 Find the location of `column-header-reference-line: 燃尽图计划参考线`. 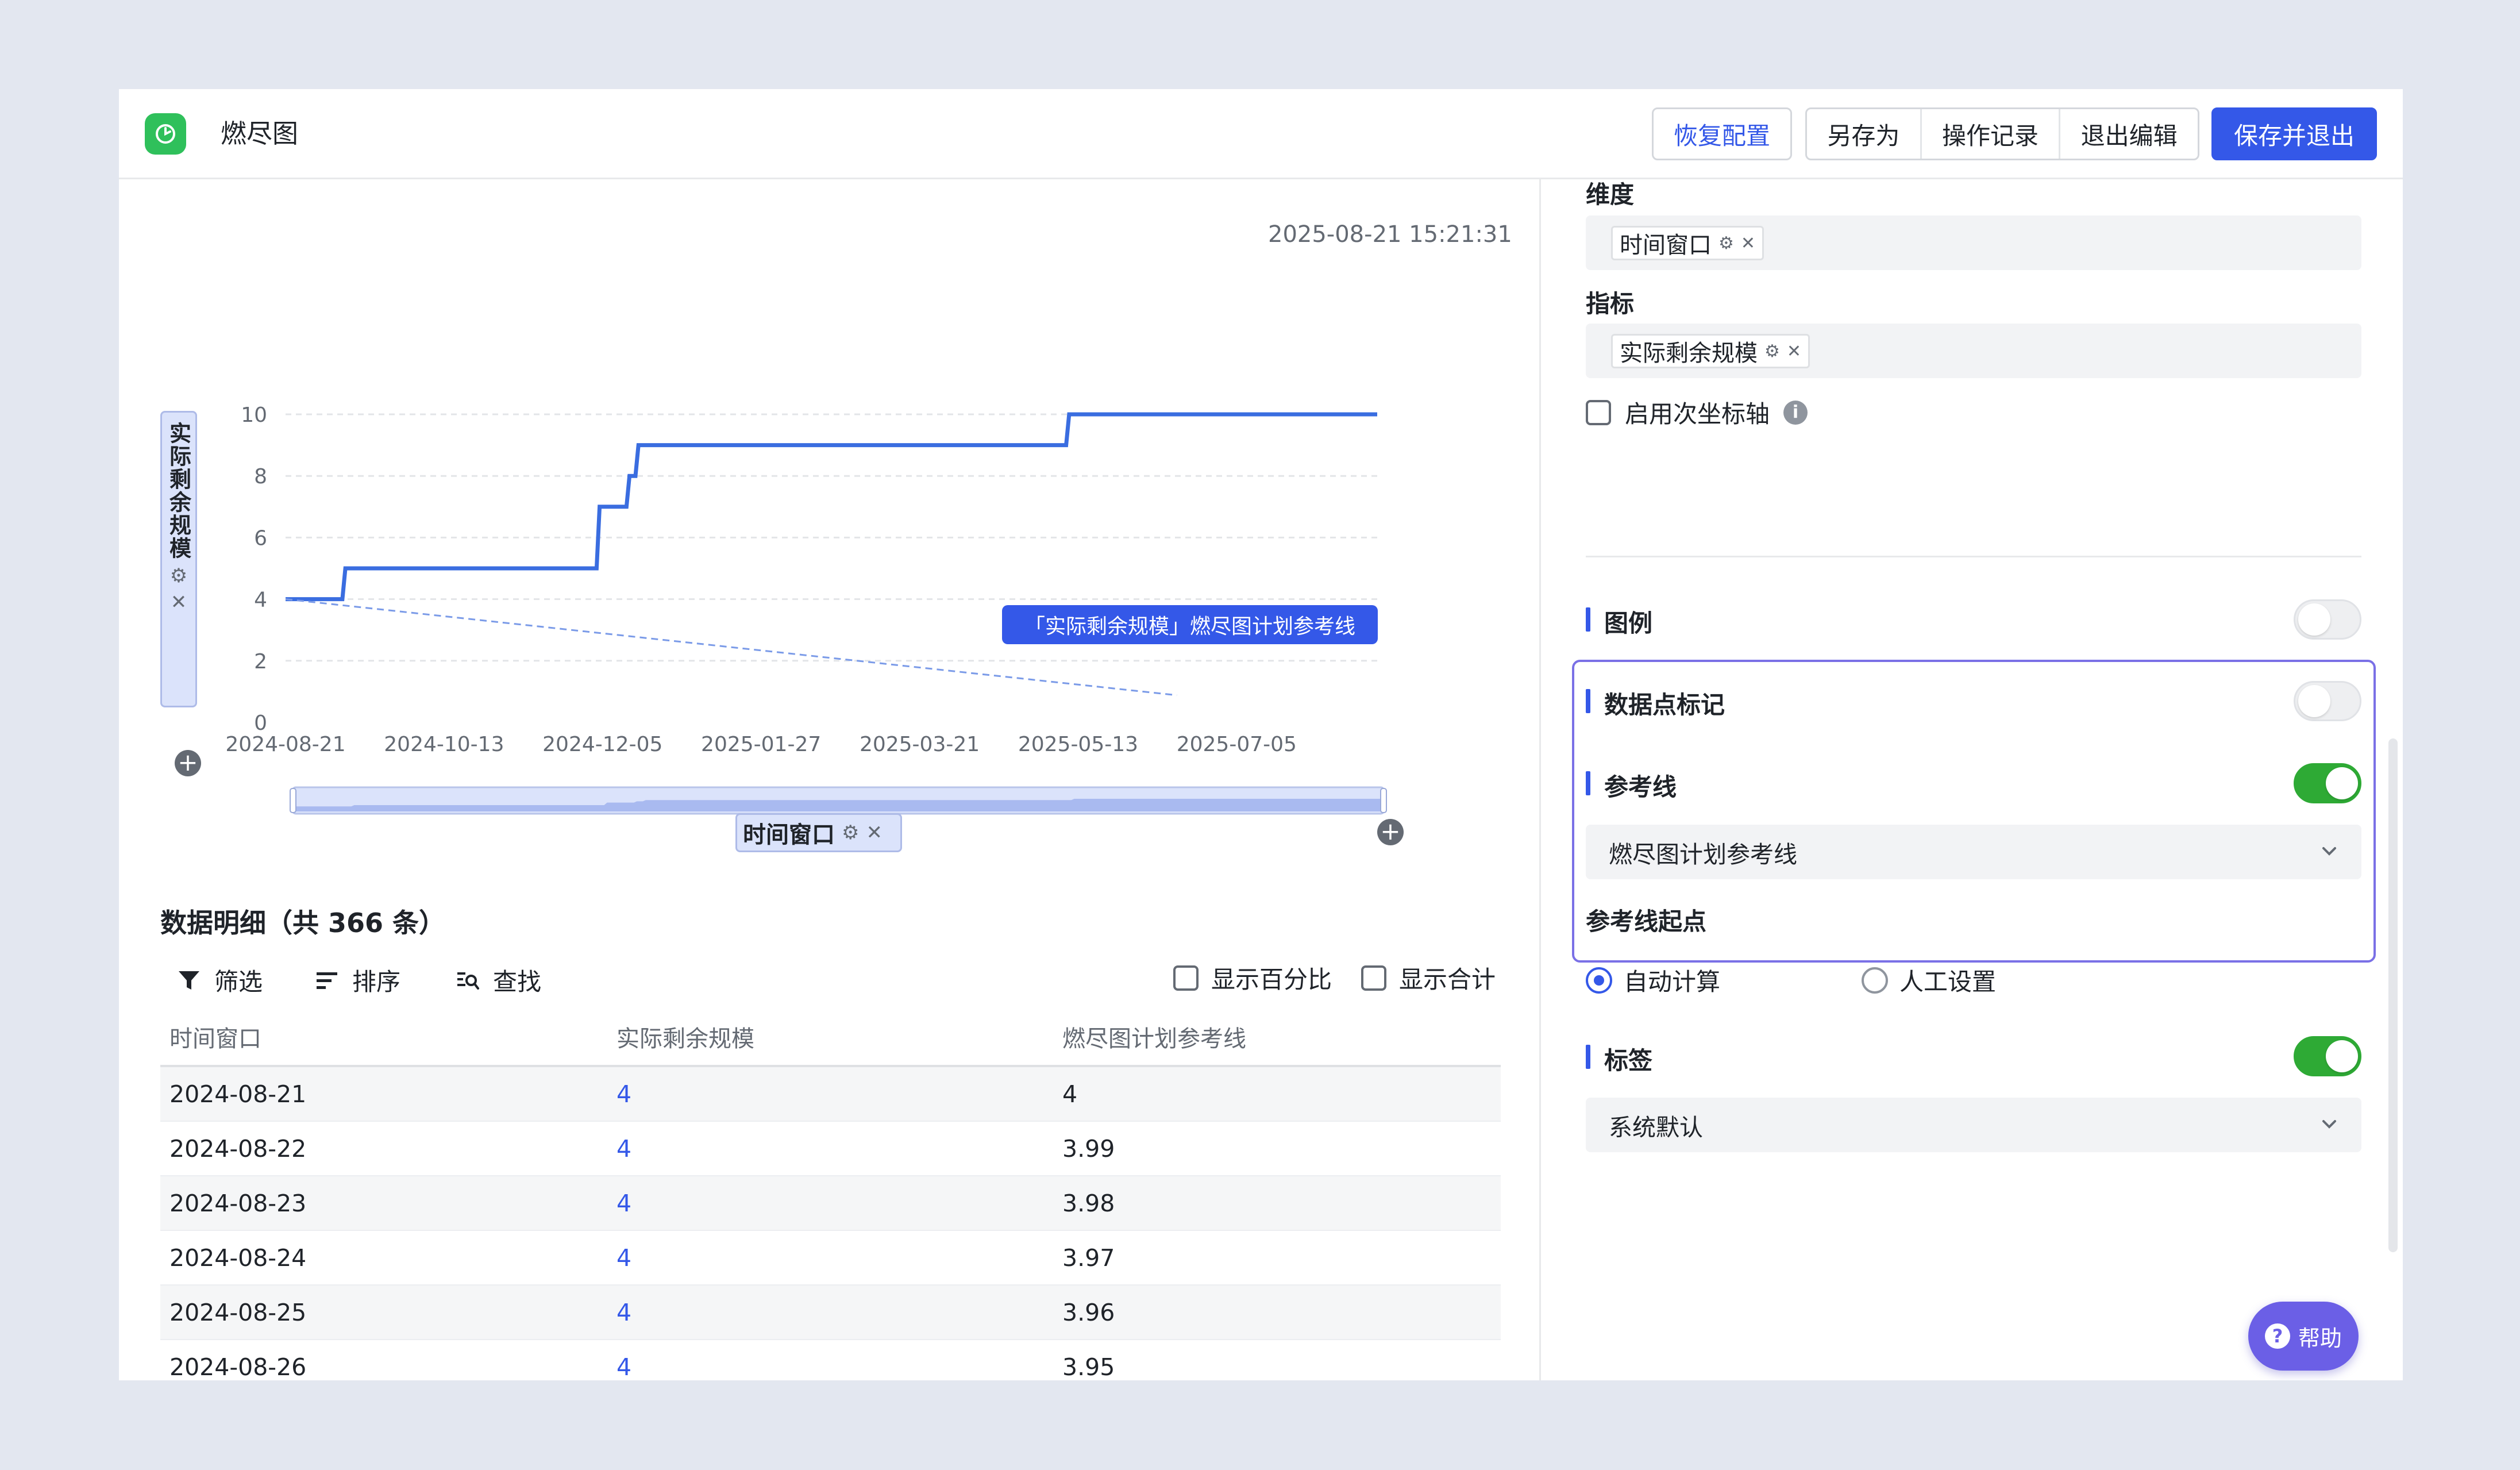

column-header-reference-line: 燃尽图计划参考线 is located at coordinates (1277, 1036).